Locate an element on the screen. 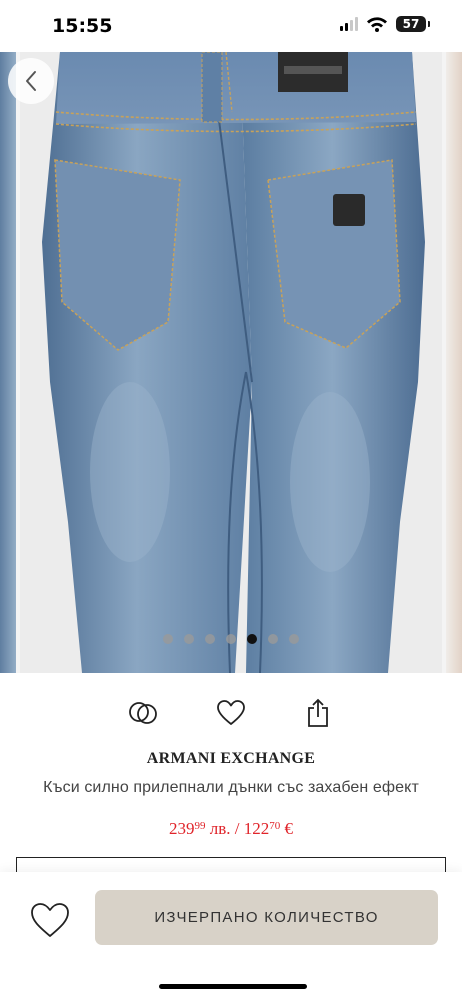  back-button is located at coordinates (31, 81).